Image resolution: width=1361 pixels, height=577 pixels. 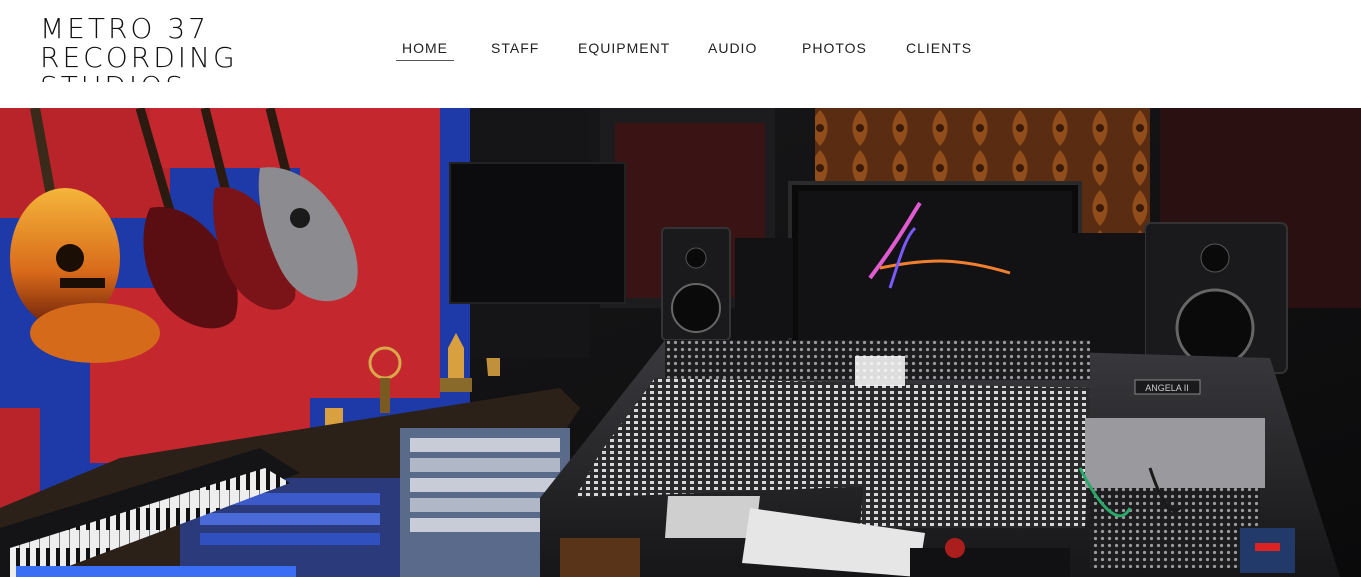 What do you see at coordinates (935, 265) in the screenshot?
I see `computer-monitor` at bounding box center [935, 265].